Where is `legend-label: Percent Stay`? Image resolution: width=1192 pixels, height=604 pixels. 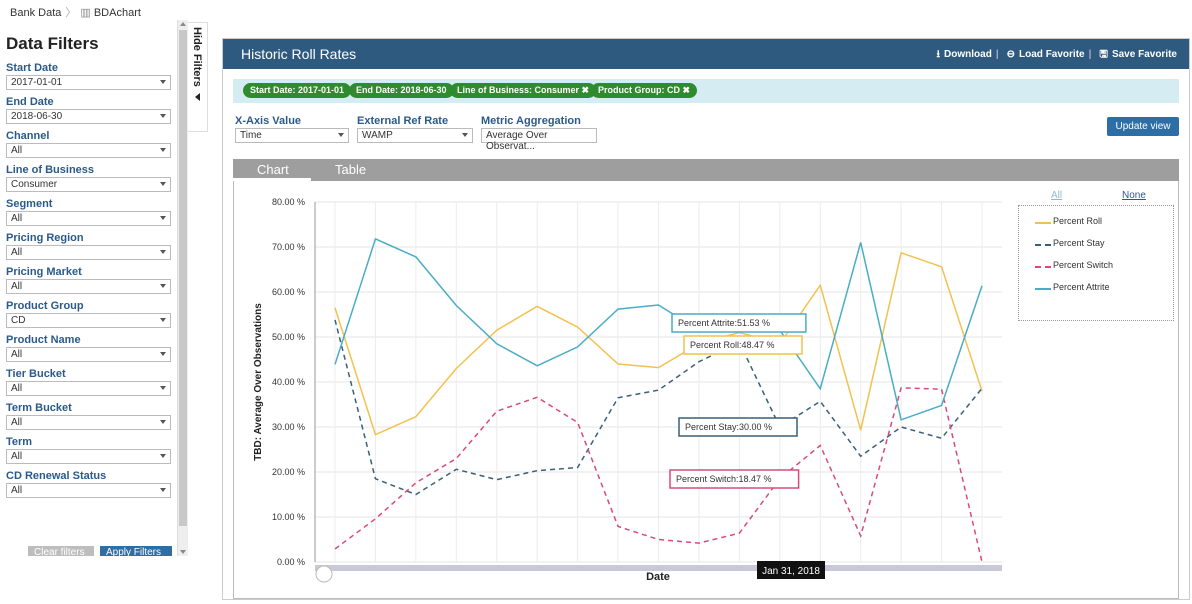 legend-label: Percent Stay is located at coordinates (1079, 243).